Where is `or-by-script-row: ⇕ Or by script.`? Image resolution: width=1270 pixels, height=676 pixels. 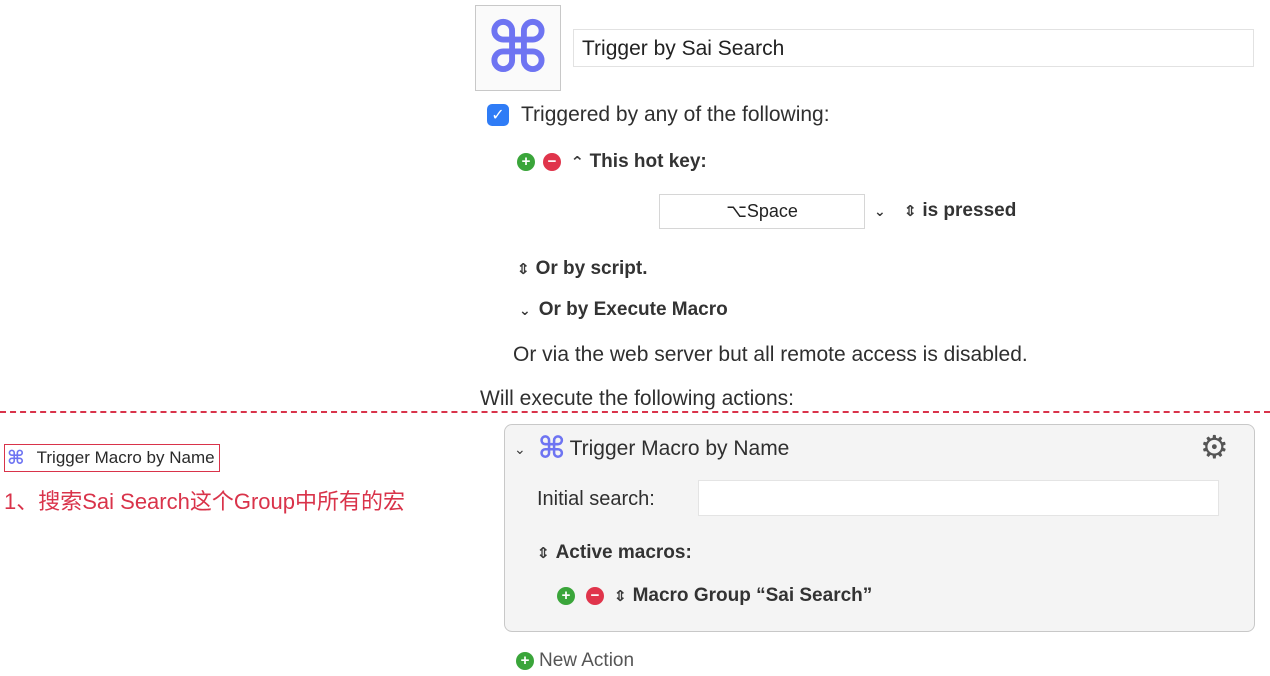 or-by-script-row: ⇕ Or by script. is located at coordinates (582, 269).